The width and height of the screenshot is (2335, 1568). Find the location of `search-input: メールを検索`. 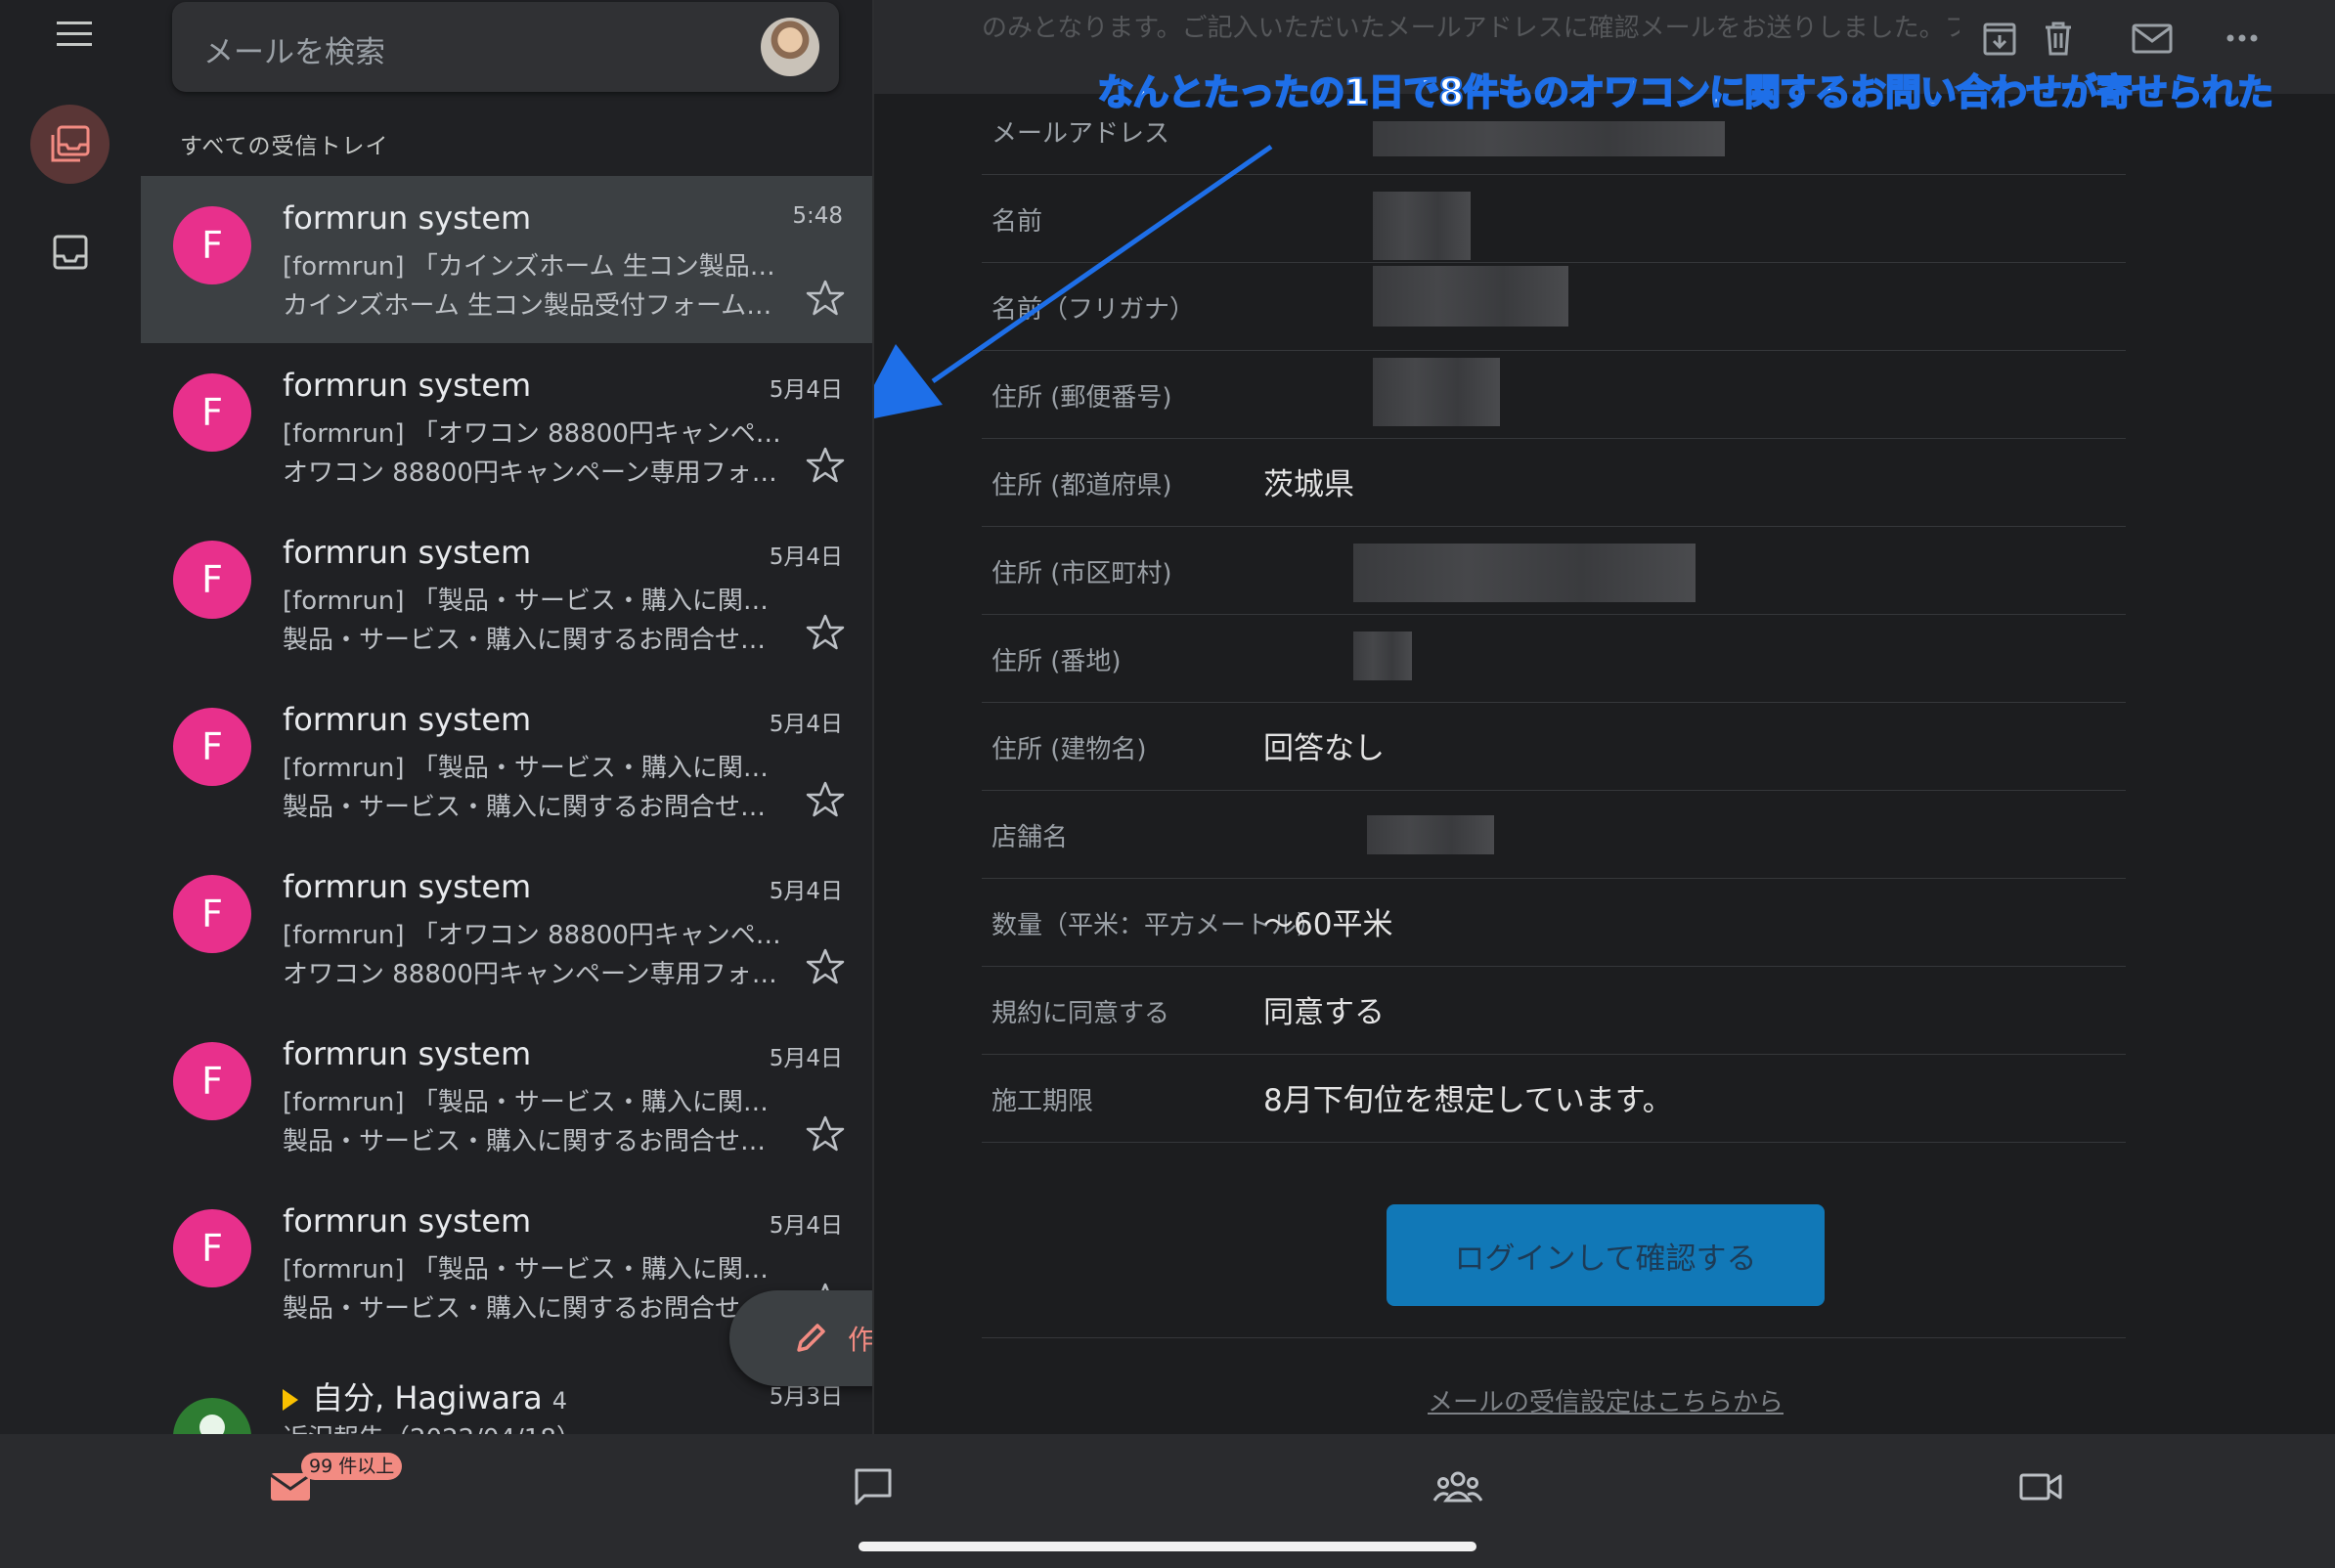

search-input: メールを検索 is located at coordinates (294, 49).